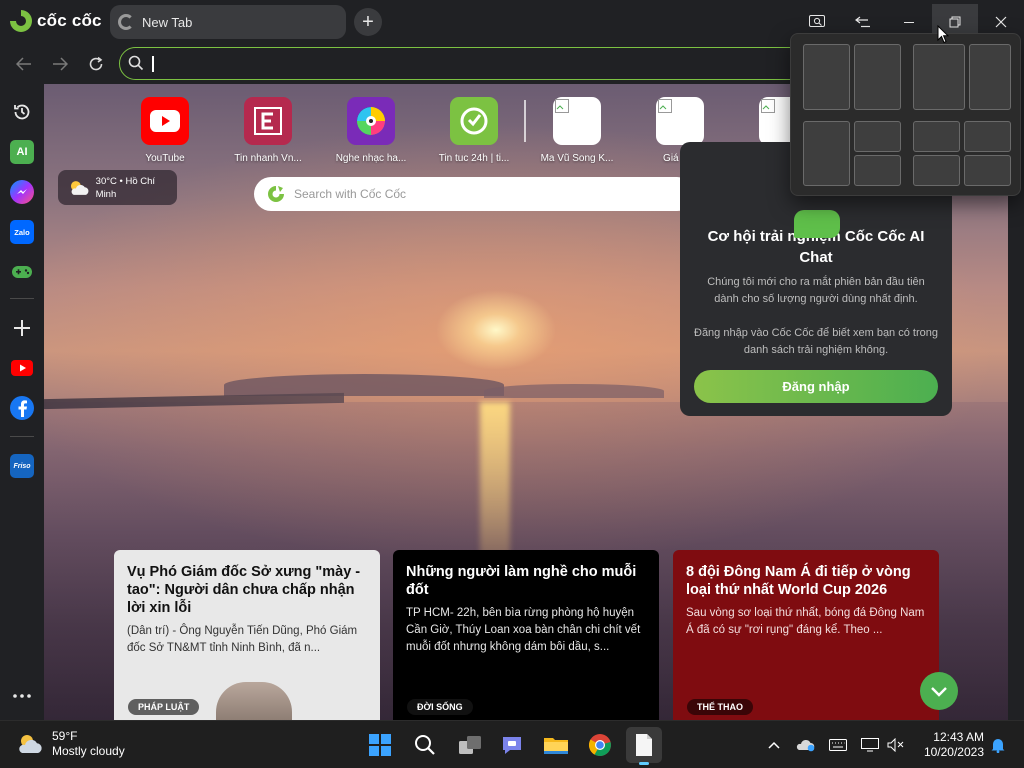 The height and width of the screenshot is (768, 1024). I want to click on show-hidden-icons-button, so click(774, 745).